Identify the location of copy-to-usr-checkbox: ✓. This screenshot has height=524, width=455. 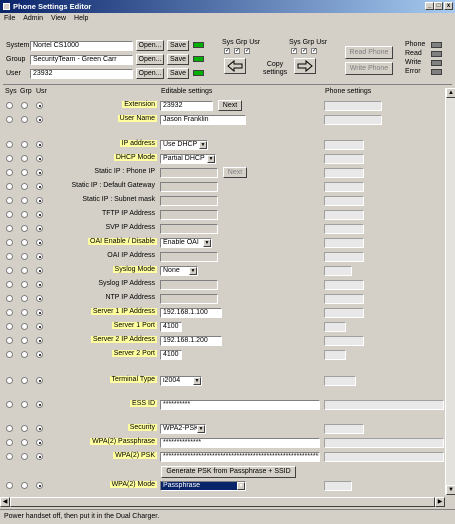
(314, 51).